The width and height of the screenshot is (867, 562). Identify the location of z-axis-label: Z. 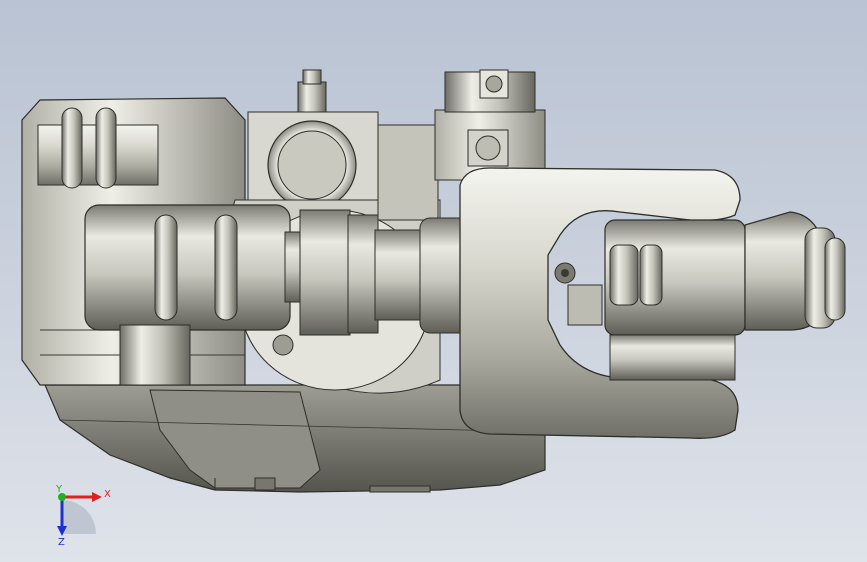
(61, 542).